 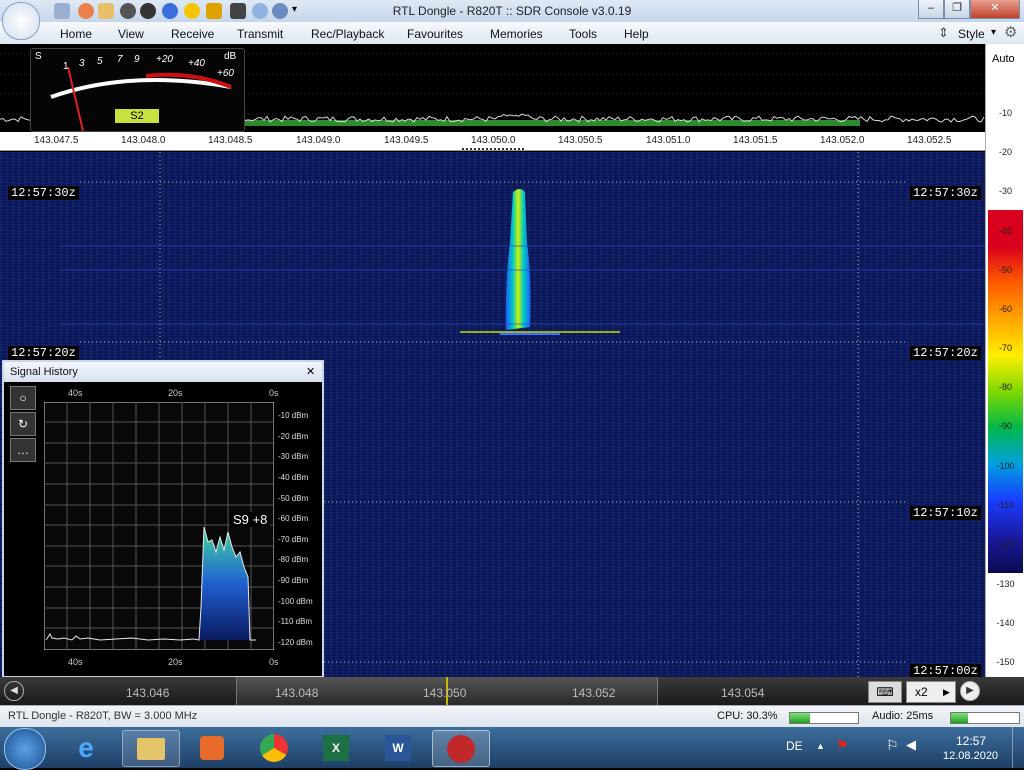 What do you see at coordinates (86, 748) in the screenshot?
I see `ie-icon: e` at bounding box center [86, 748].